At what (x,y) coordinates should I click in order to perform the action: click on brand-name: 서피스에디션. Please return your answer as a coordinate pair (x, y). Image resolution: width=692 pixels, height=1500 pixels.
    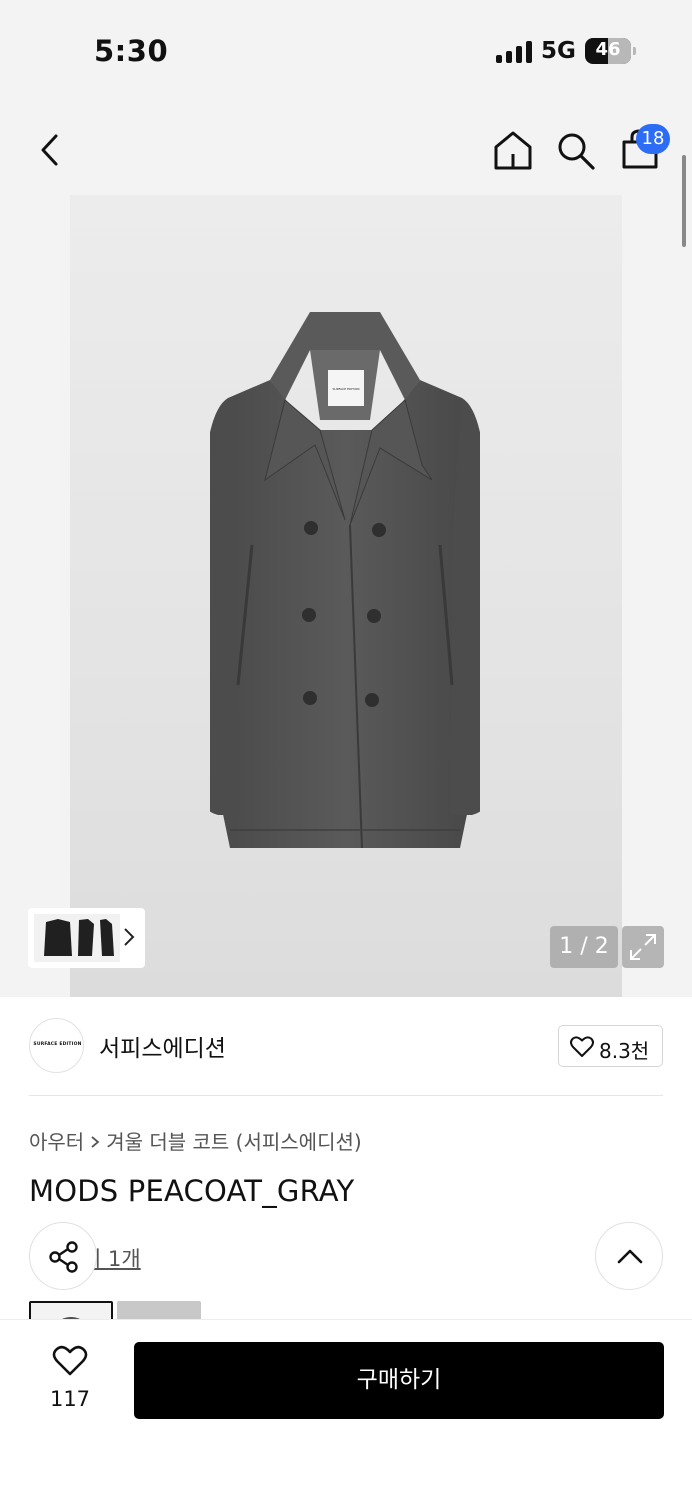
    Looking at the image, I should click on (162, 1046).